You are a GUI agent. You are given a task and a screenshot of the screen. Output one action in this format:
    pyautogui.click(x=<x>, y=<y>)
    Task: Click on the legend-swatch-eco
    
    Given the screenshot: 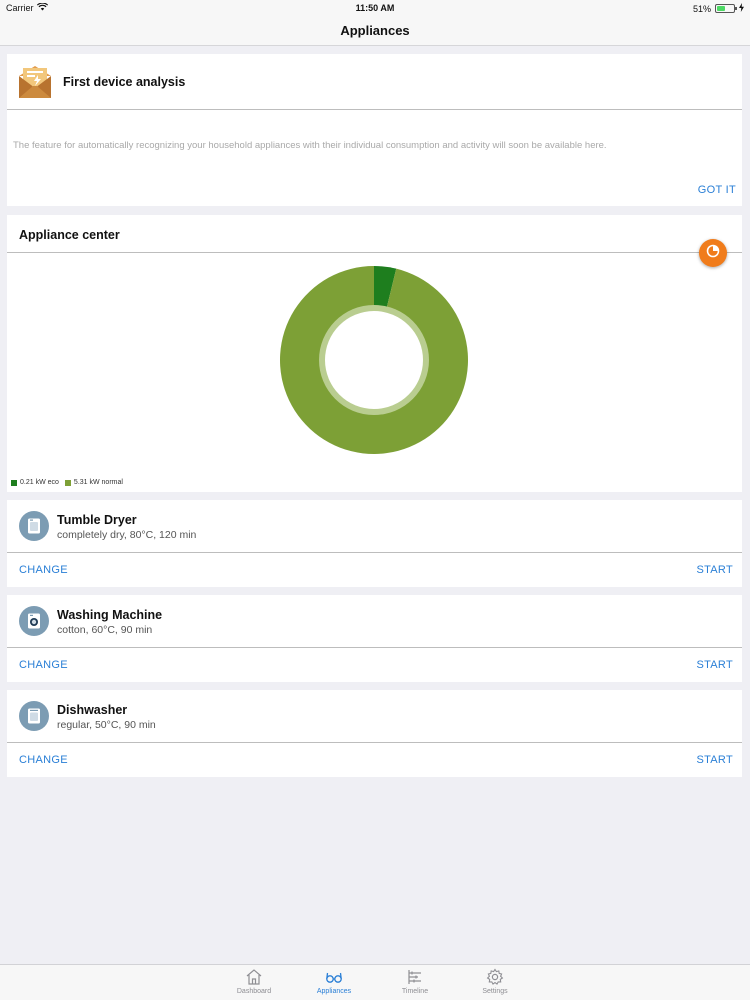 What is the action you would take?
    pyautogui.click(x=14, y=482)
    